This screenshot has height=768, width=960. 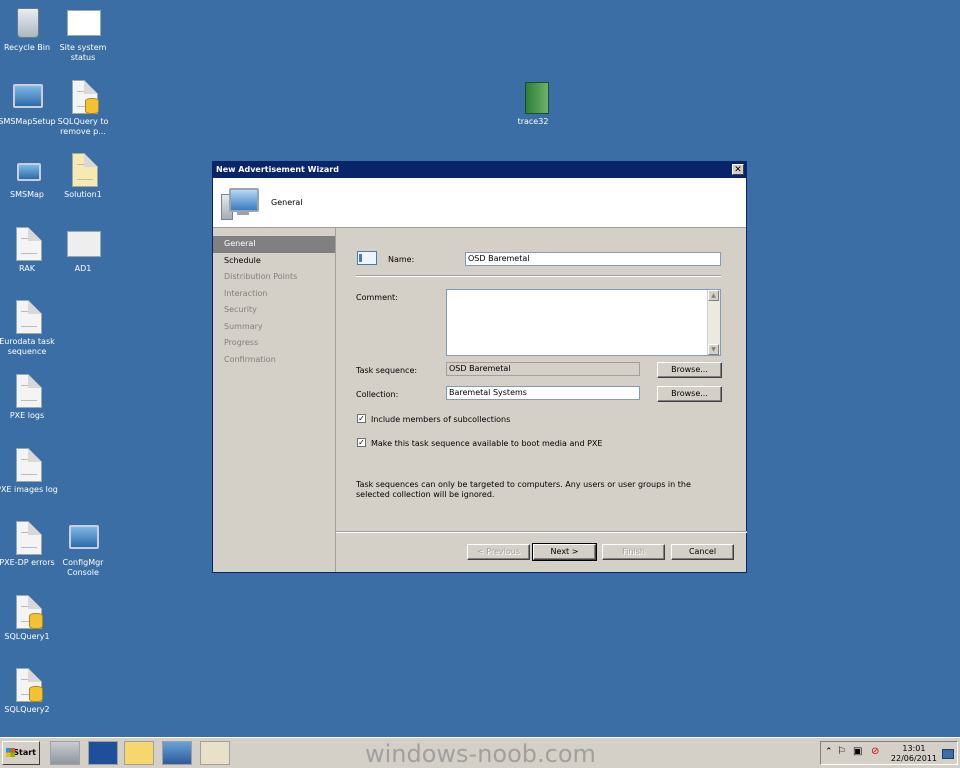 What do you see at coordinates (29, 489) in the screenshot?
I see `desktop-icon-label: PXE images log` at bounding box center [29, 489].